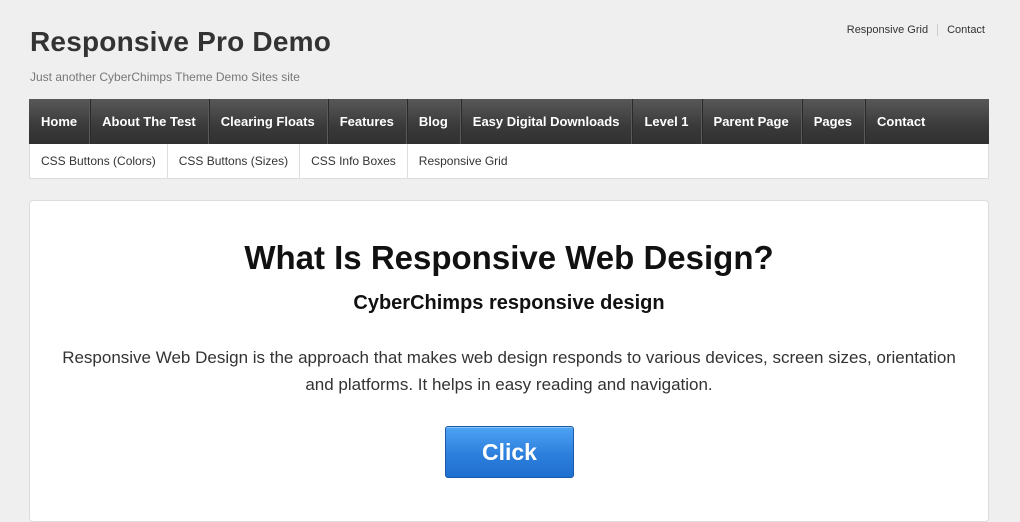 This screenshot has width=1020, height=522. I want to click on subnav-item-css-buttons-sizes: CSS Buttons (Sizes), so click(234, 161).